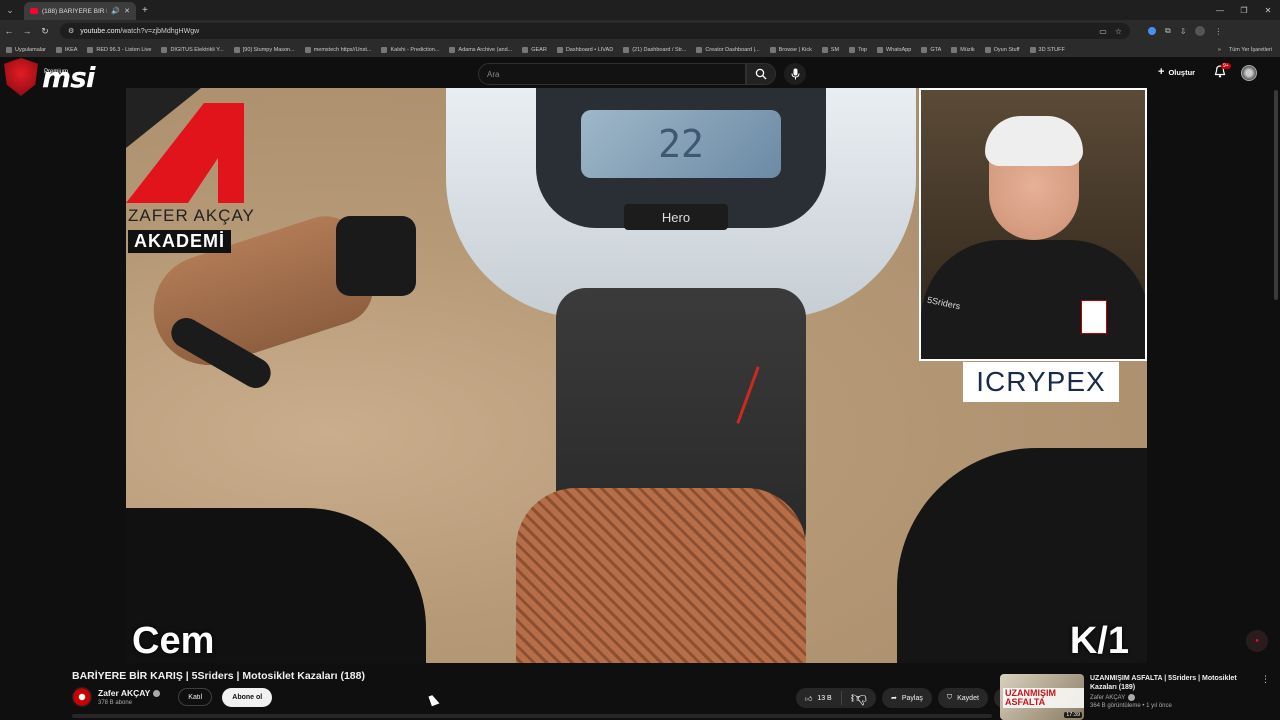  I want to click on subscribe-button: Abone ol, so click(247, 697).